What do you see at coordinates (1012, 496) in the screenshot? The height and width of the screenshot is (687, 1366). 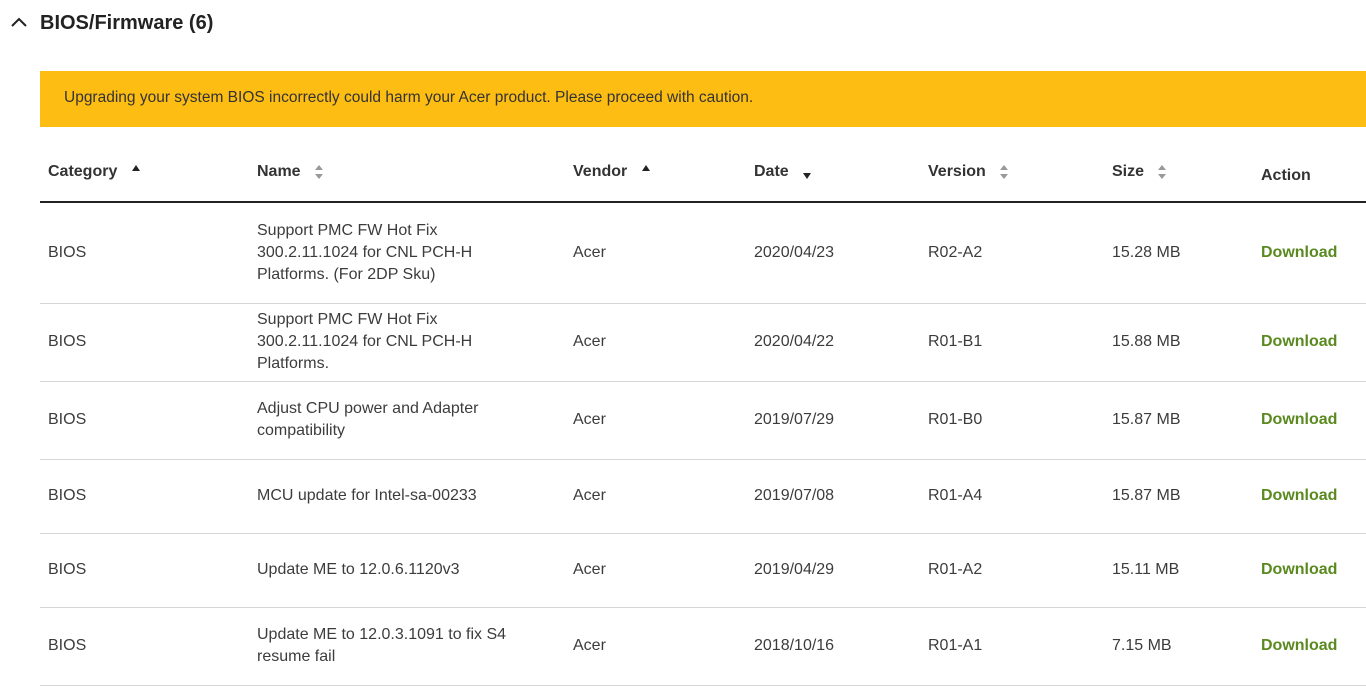 I see `cell-version: R01-A4` at bounding box center [1012, 496].